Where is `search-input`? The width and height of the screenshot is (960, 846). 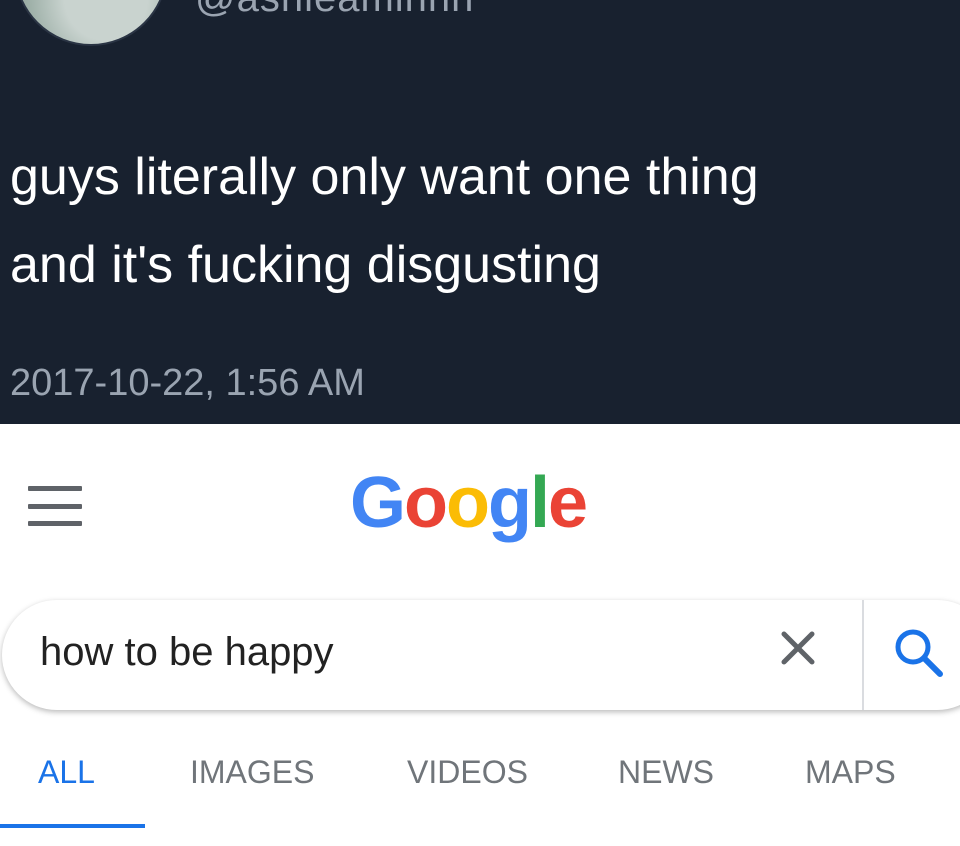 search-input is located at coordinates (360, 652).